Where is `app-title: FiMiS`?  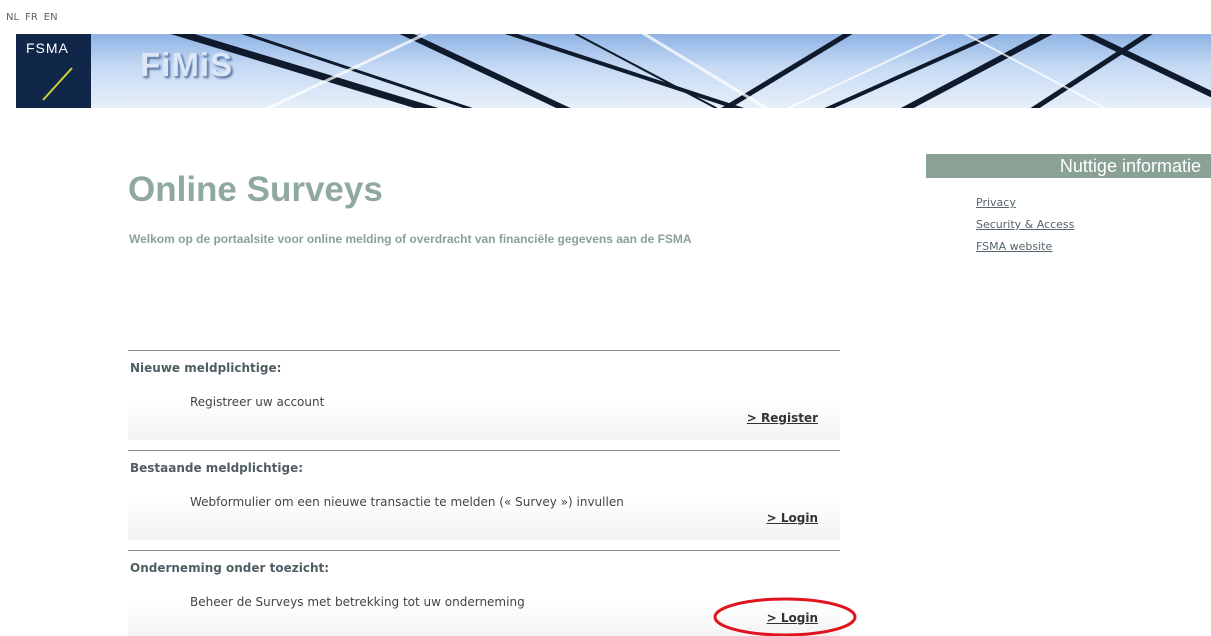 app-title: FiMiS is located at coordinates (186, 64).